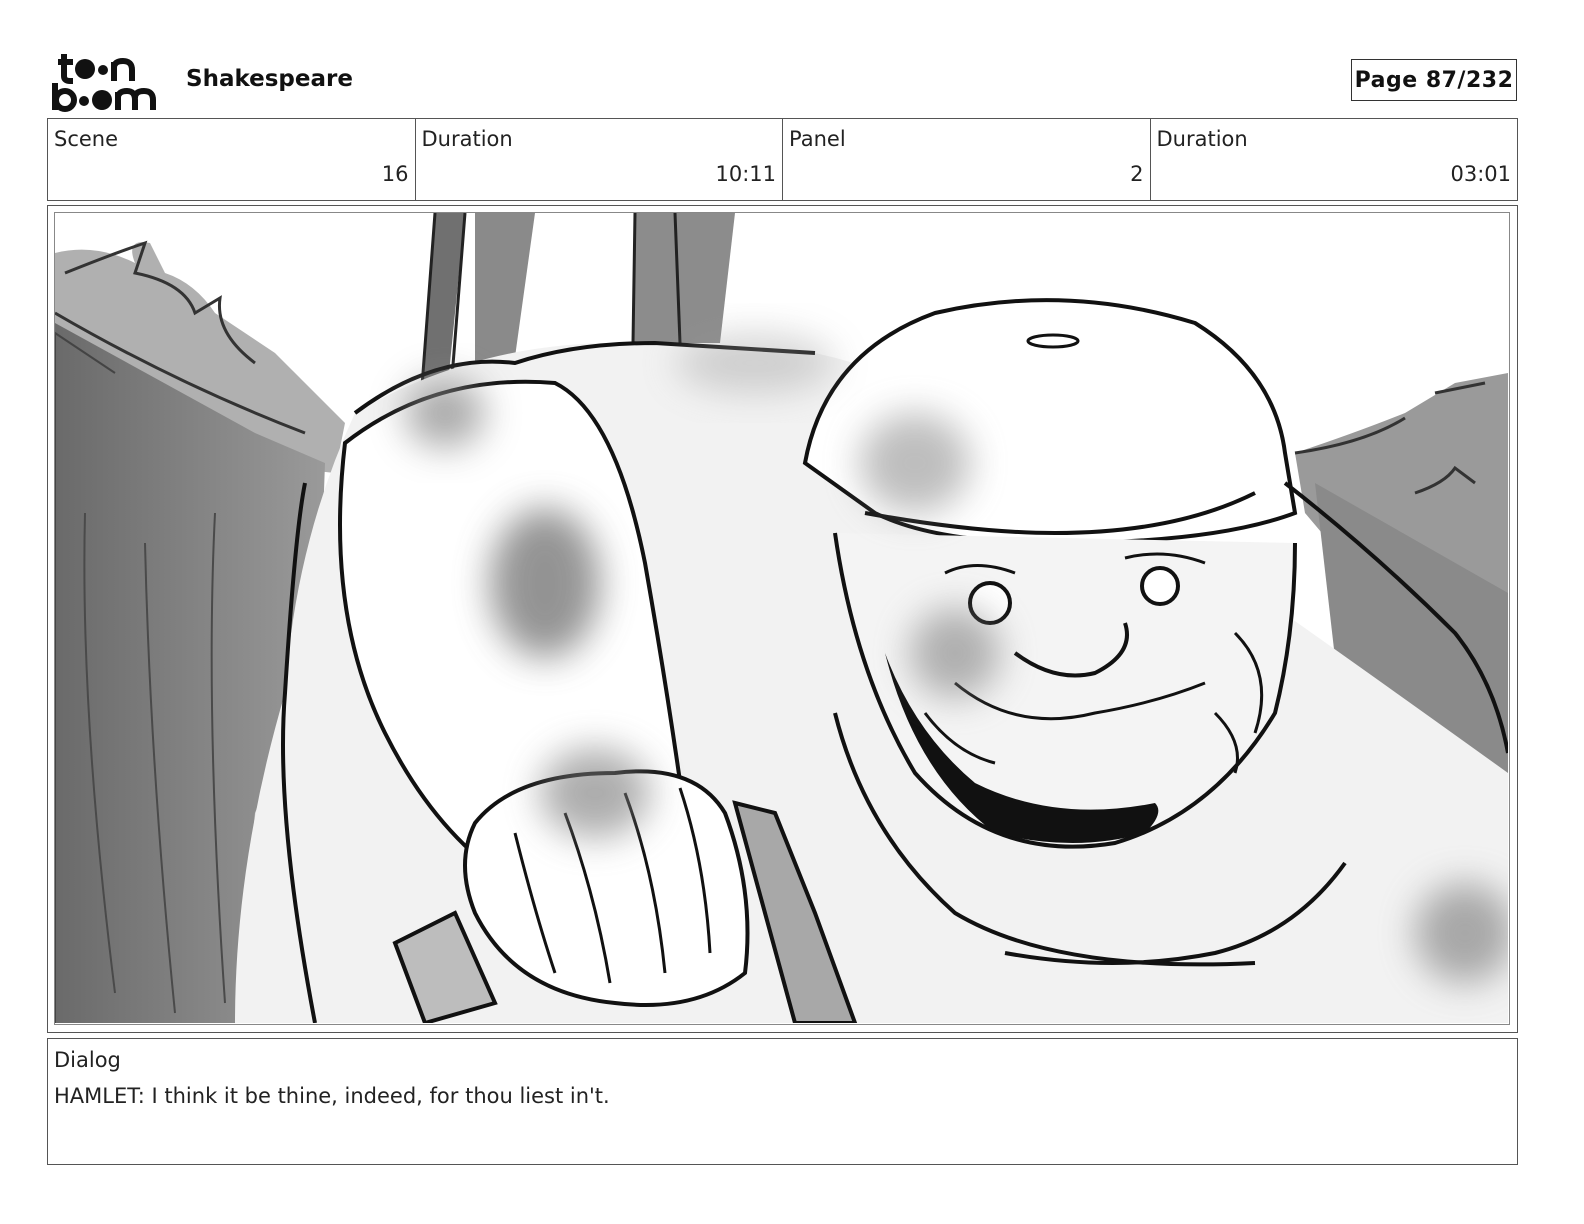 The height and width of the screenshot is (1224, 1584). I want to click on panel-value: 2, so click(1137, 174).